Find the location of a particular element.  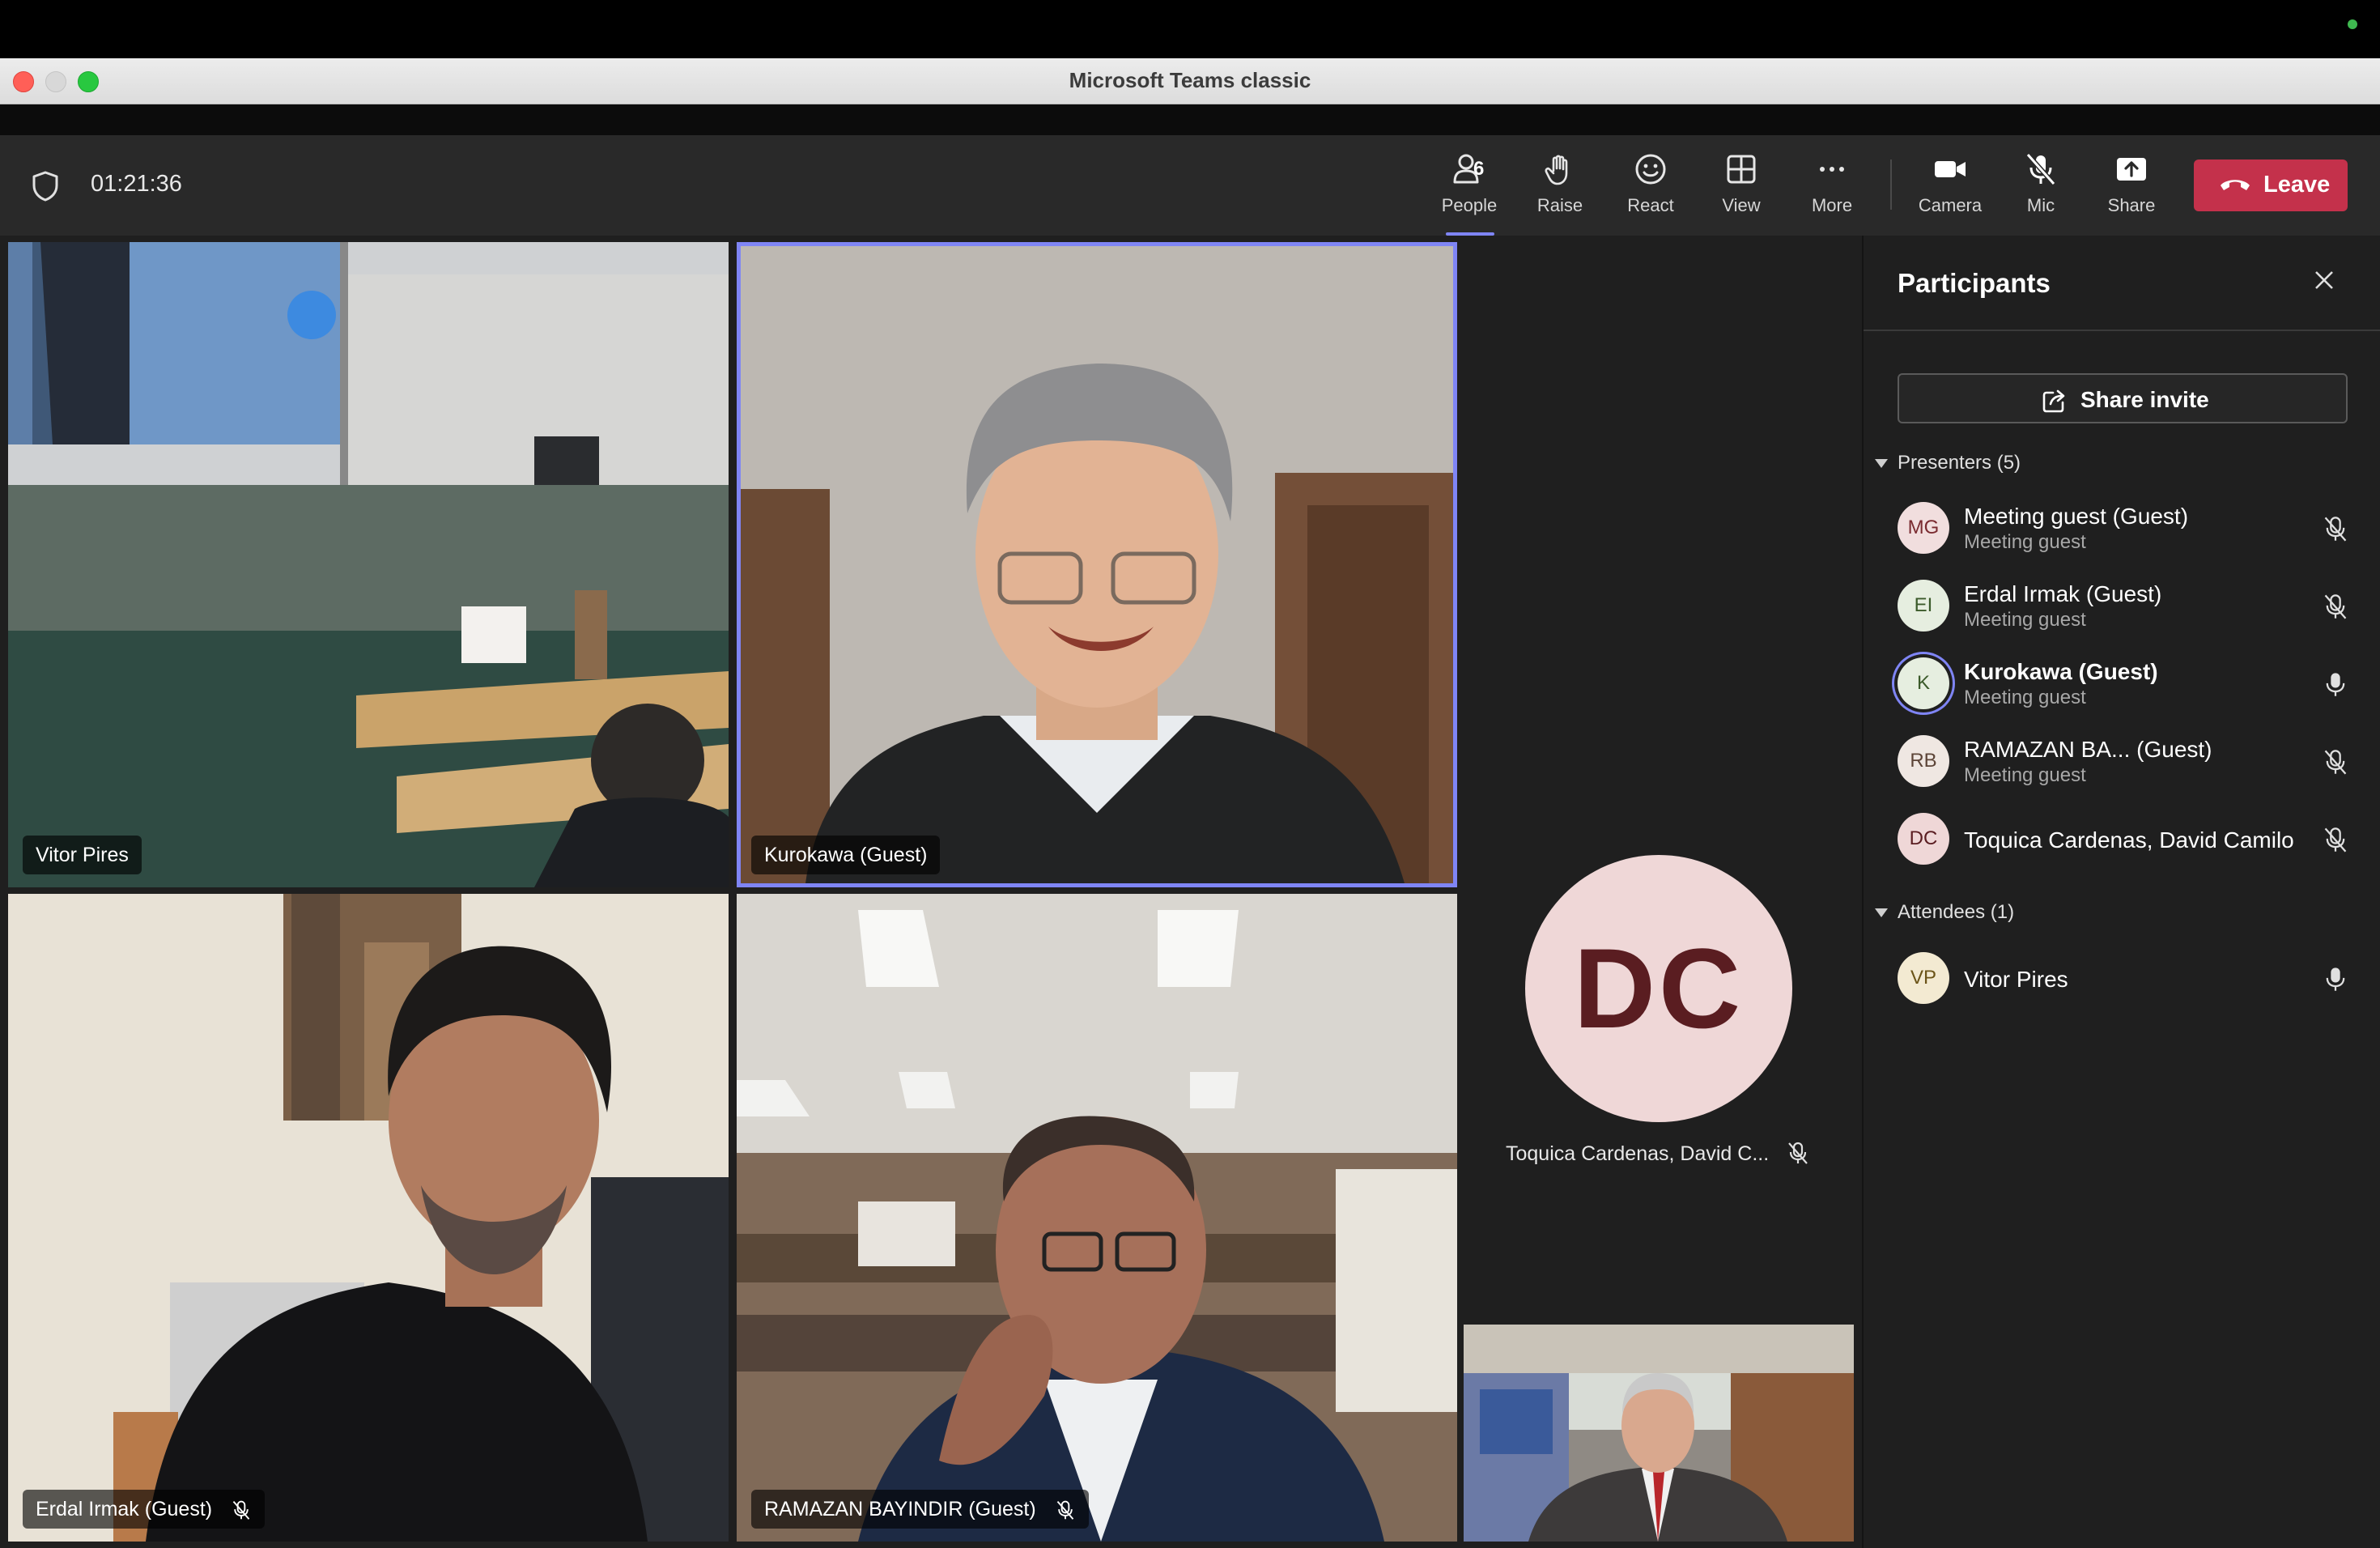

panel-title: Participants is located at coordinates (1974, 283).